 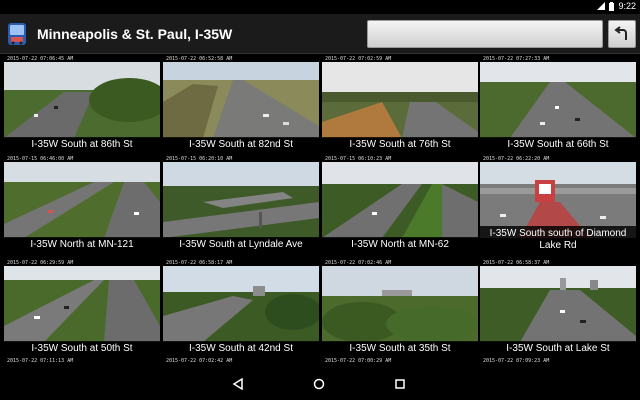 I want to click on undo-arrow-icon, so click(x=620, y=33).